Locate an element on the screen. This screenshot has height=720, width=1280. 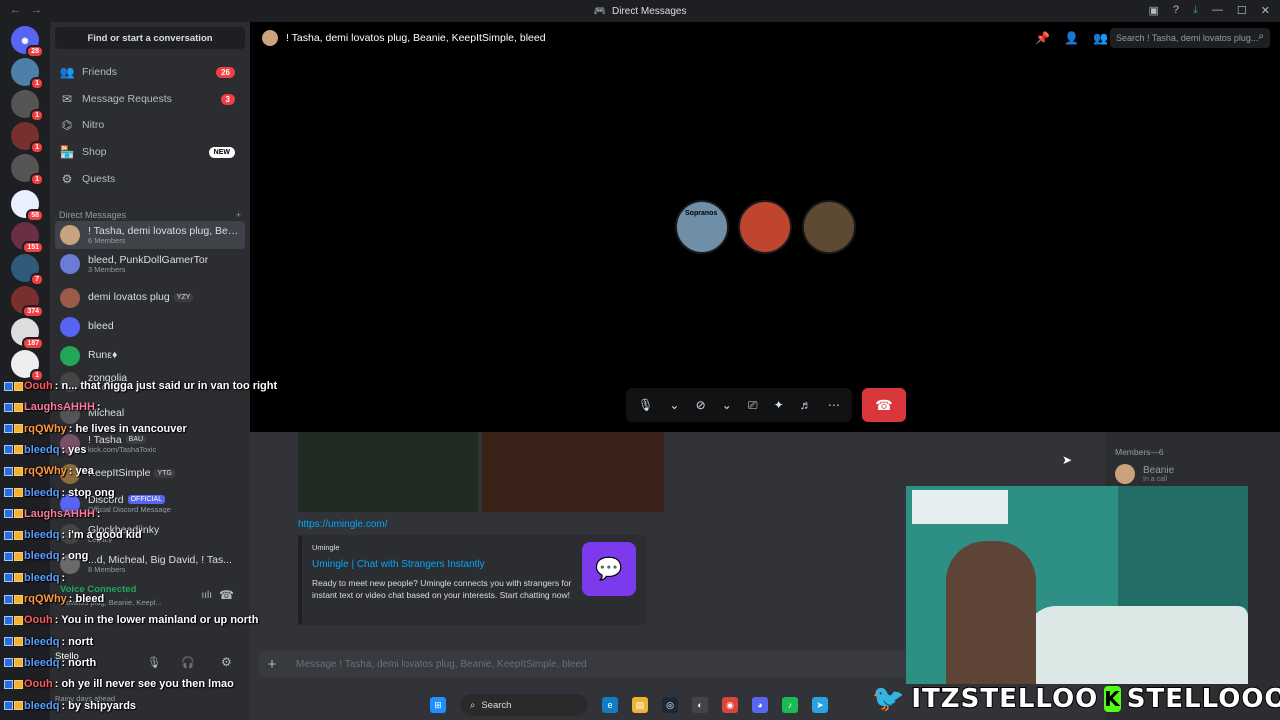
member-list-icon: 👥 is located at coordinates (1100, 38).